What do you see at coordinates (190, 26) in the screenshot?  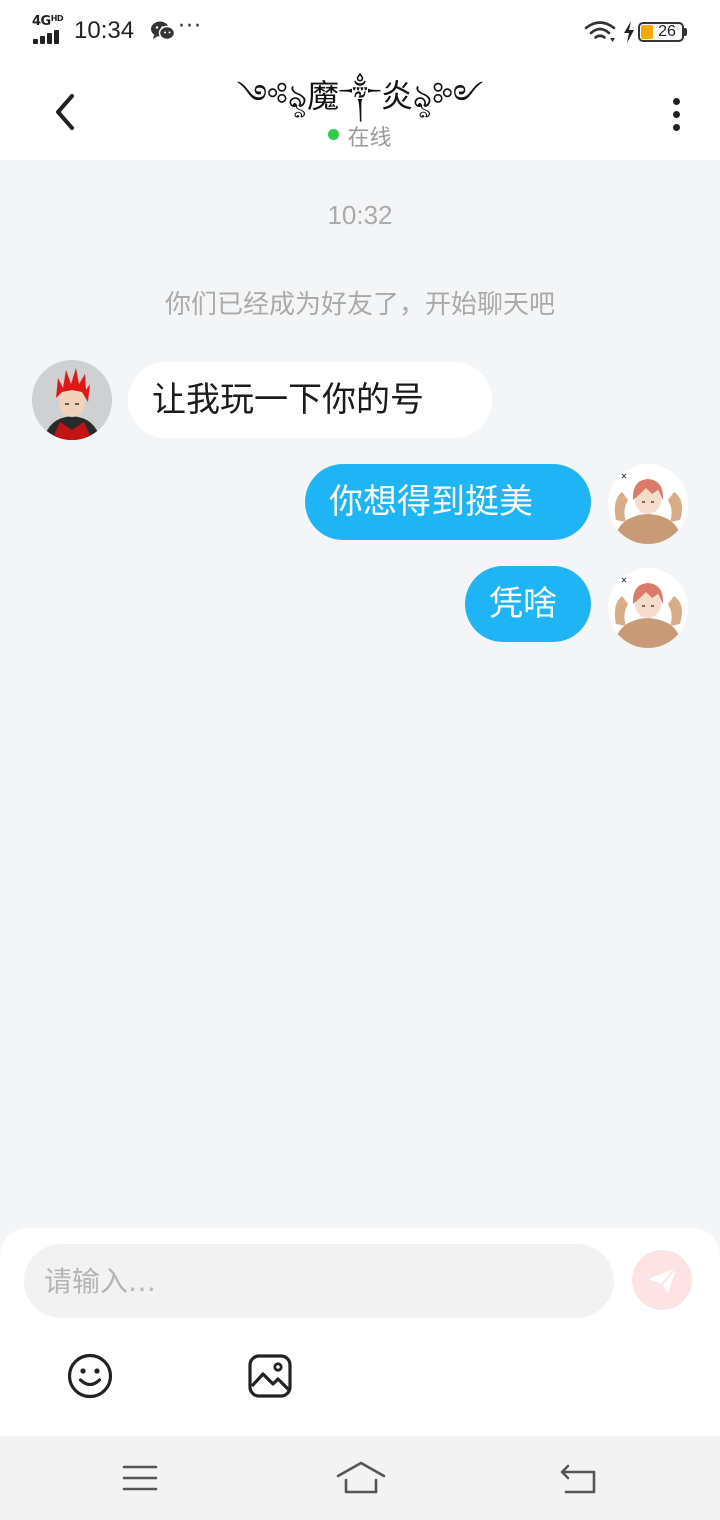 I see `notification-overflow: ···` at bounding box center [190, 26].